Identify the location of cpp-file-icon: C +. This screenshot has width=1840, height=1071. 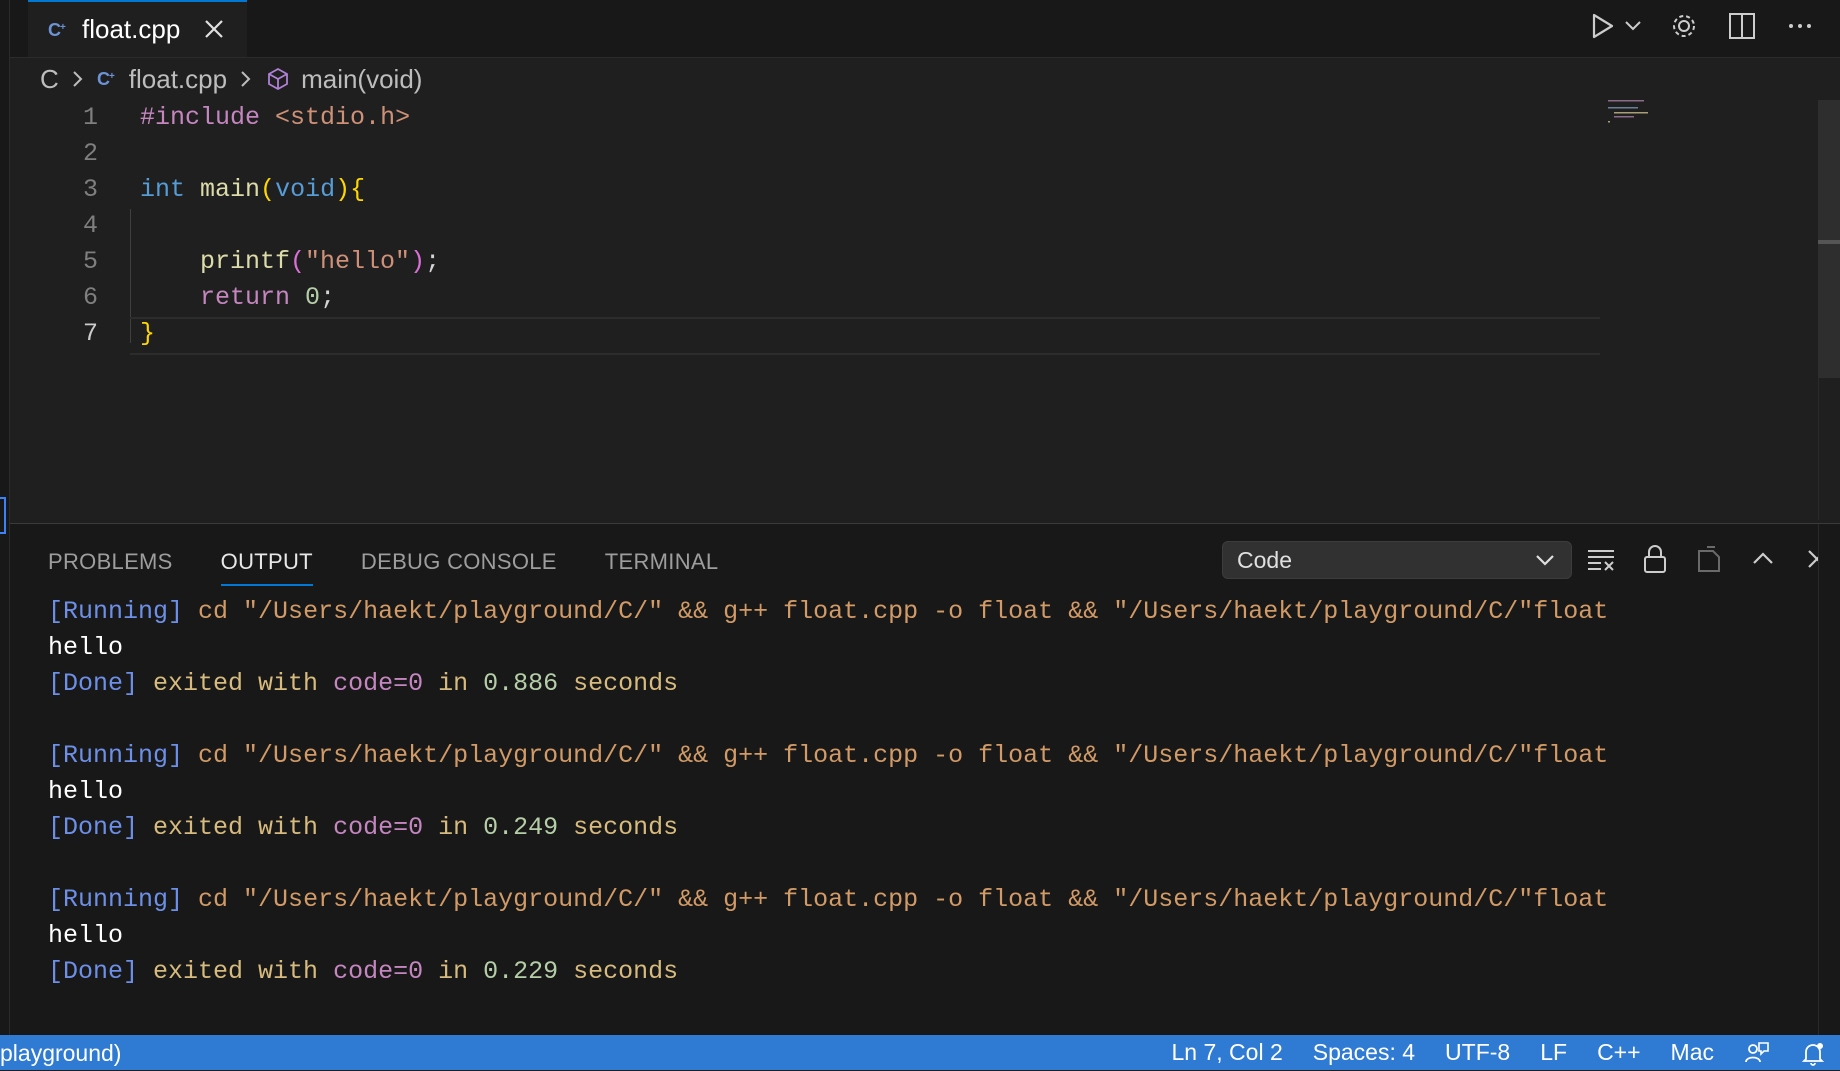
(59, 30).